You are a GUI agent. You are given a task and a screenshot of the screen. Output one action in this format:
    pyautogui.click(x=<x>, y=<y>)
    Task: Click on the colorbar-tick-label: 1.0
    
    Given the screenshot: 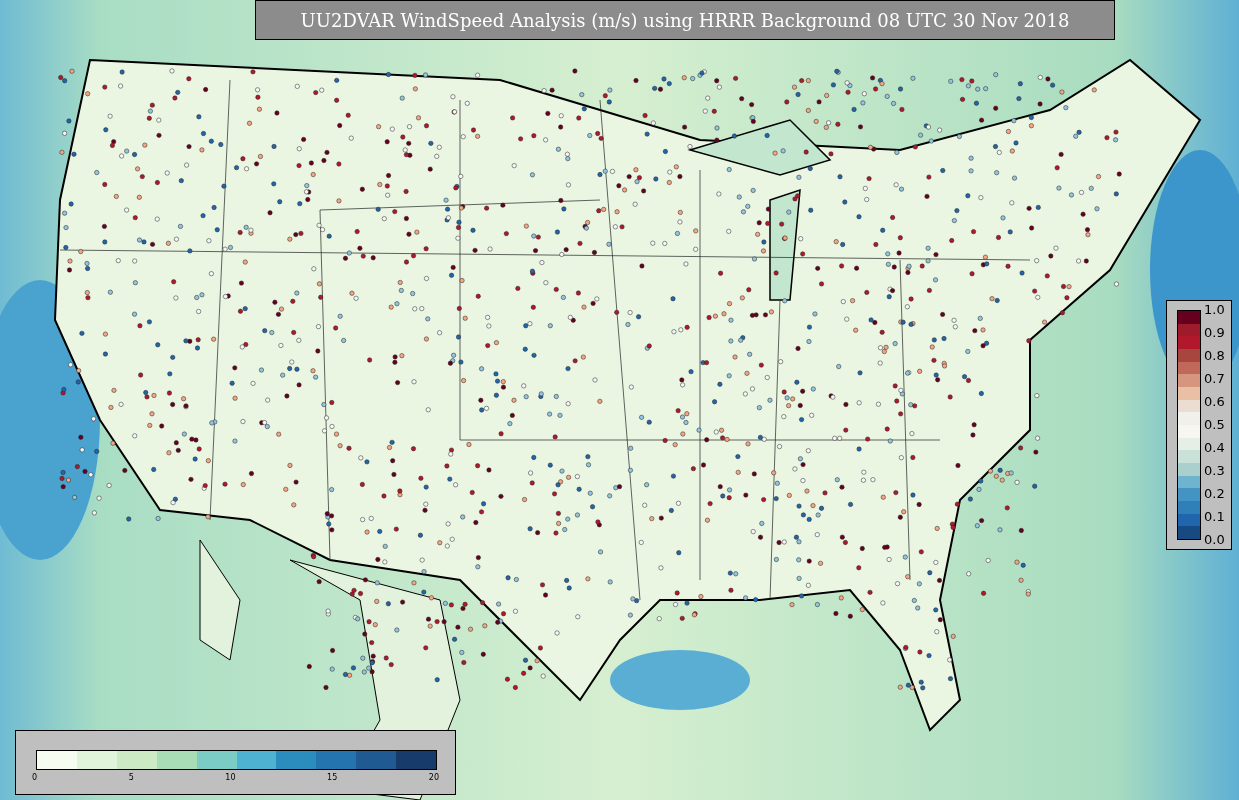 What is the action you would take?
    pyautogui.click(x=1214, y=310)
    